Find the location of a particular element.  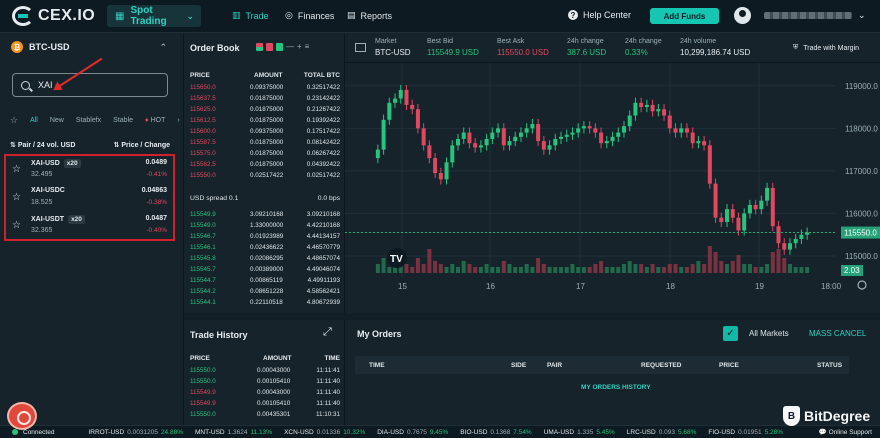

trade-row: 115550.0 0.00435301 11:10:31 is located at coordinates (265, 416).